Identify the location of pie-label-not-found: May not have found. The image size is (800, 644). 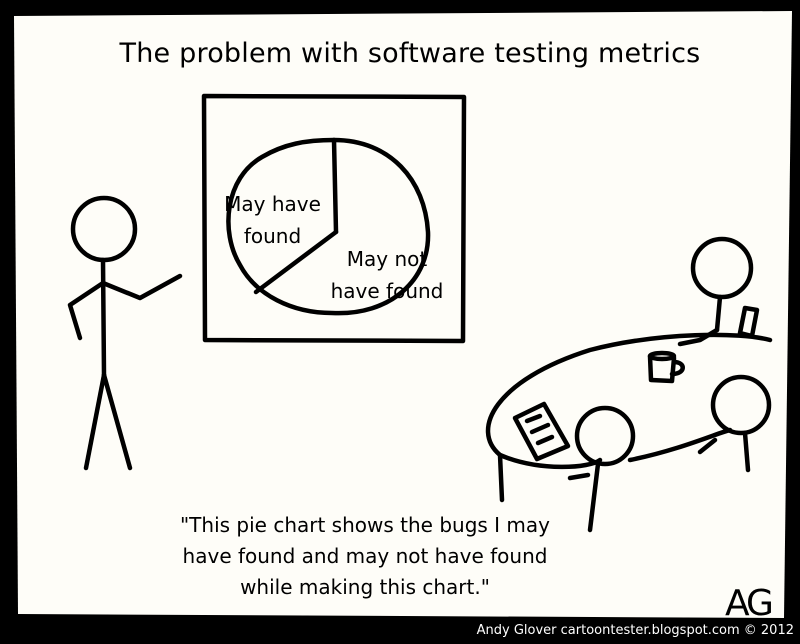
(387, 275).